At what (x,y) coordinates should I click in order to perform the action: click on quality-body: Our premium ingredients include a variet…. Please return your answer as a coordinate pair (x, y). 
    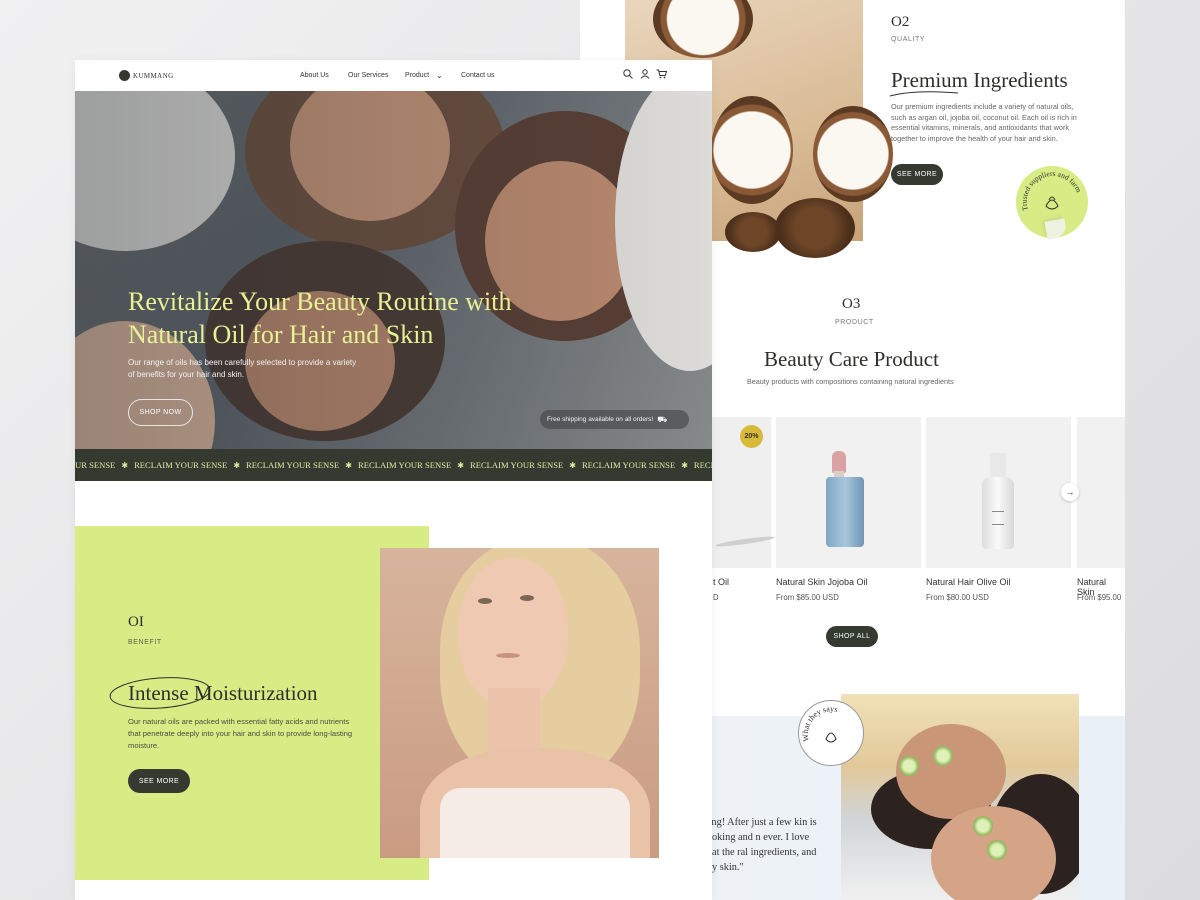
    Looking at the image, I should click on (984, 122).